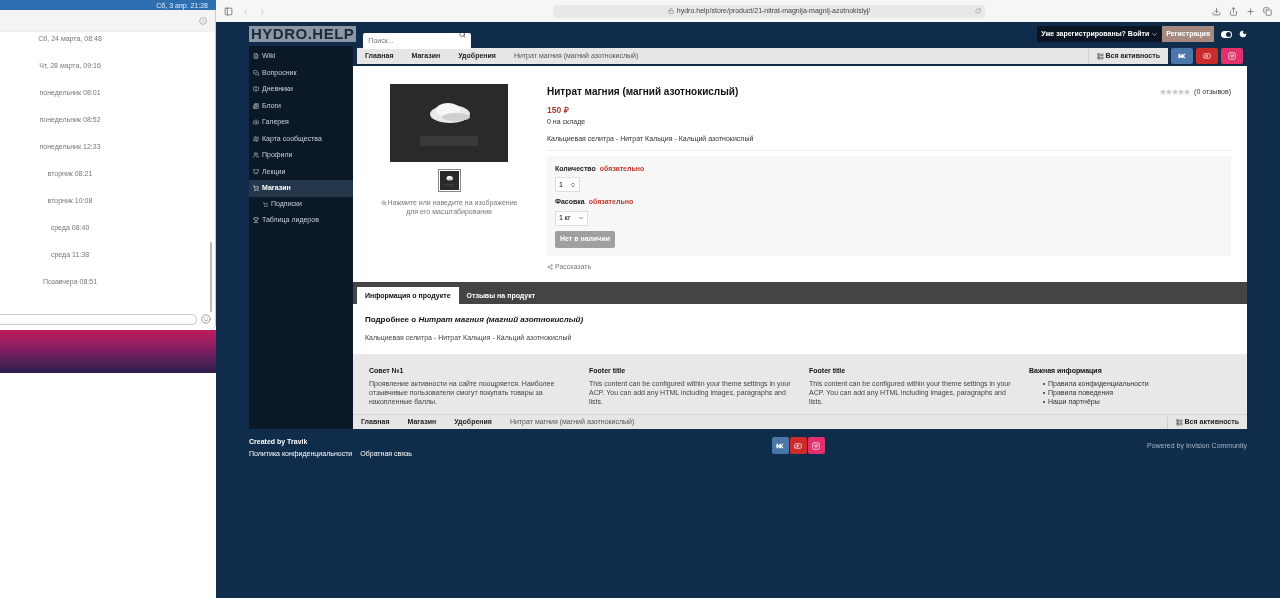  Describe the element at coordinates (228, 11) in the screenshot. I see `sidebar-icon` at that location.